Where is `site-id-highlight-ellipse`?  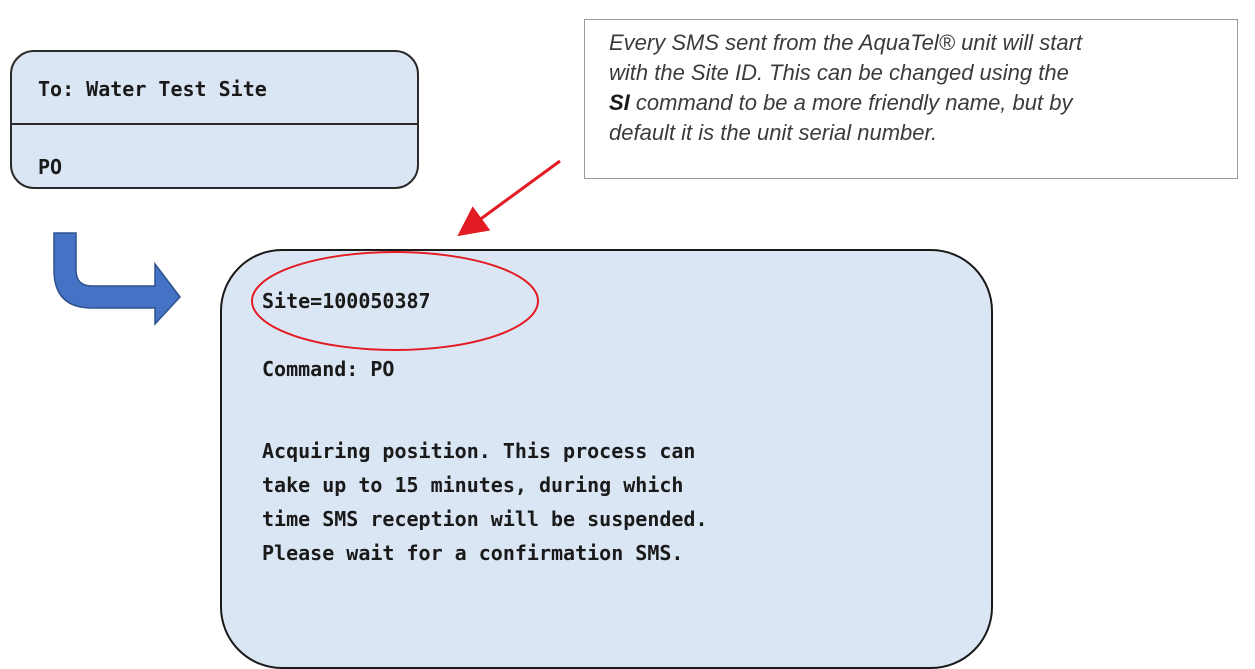 site-id-highlight-ellipse is located at coordinates (395, 301).